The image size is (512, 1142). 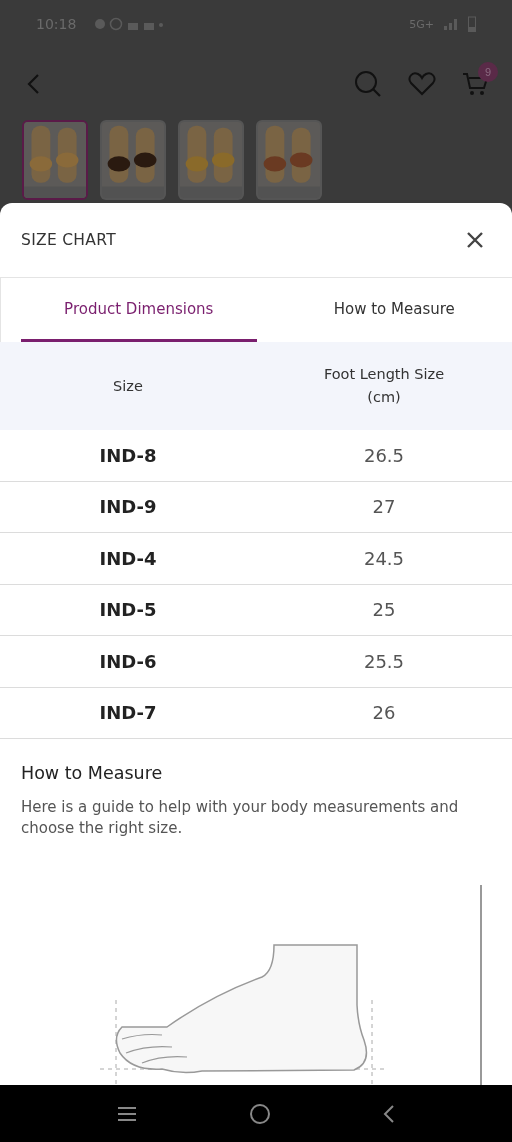 I want to click on sheet-title: SIZE CHART, so click(x=68, y=240).